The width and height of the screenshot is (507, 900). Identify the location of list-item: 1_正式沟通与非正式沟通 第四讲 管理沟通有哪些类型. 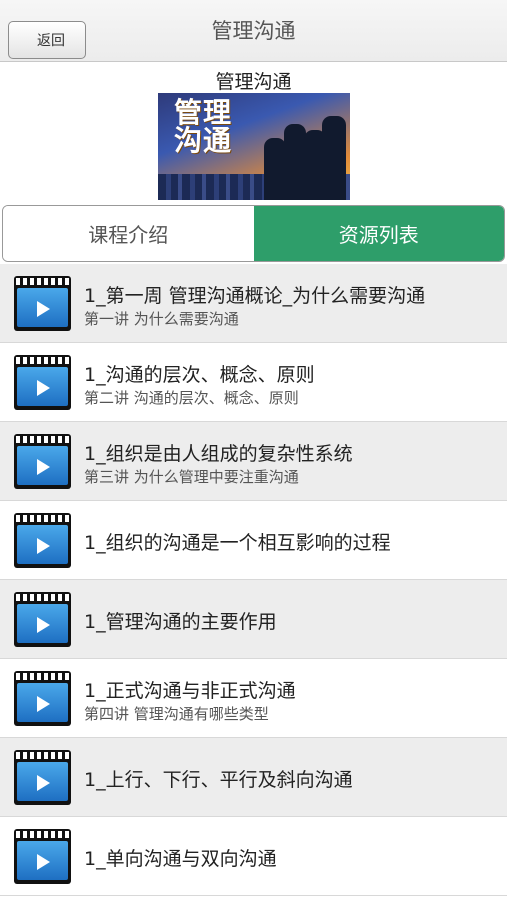
(253, 698).